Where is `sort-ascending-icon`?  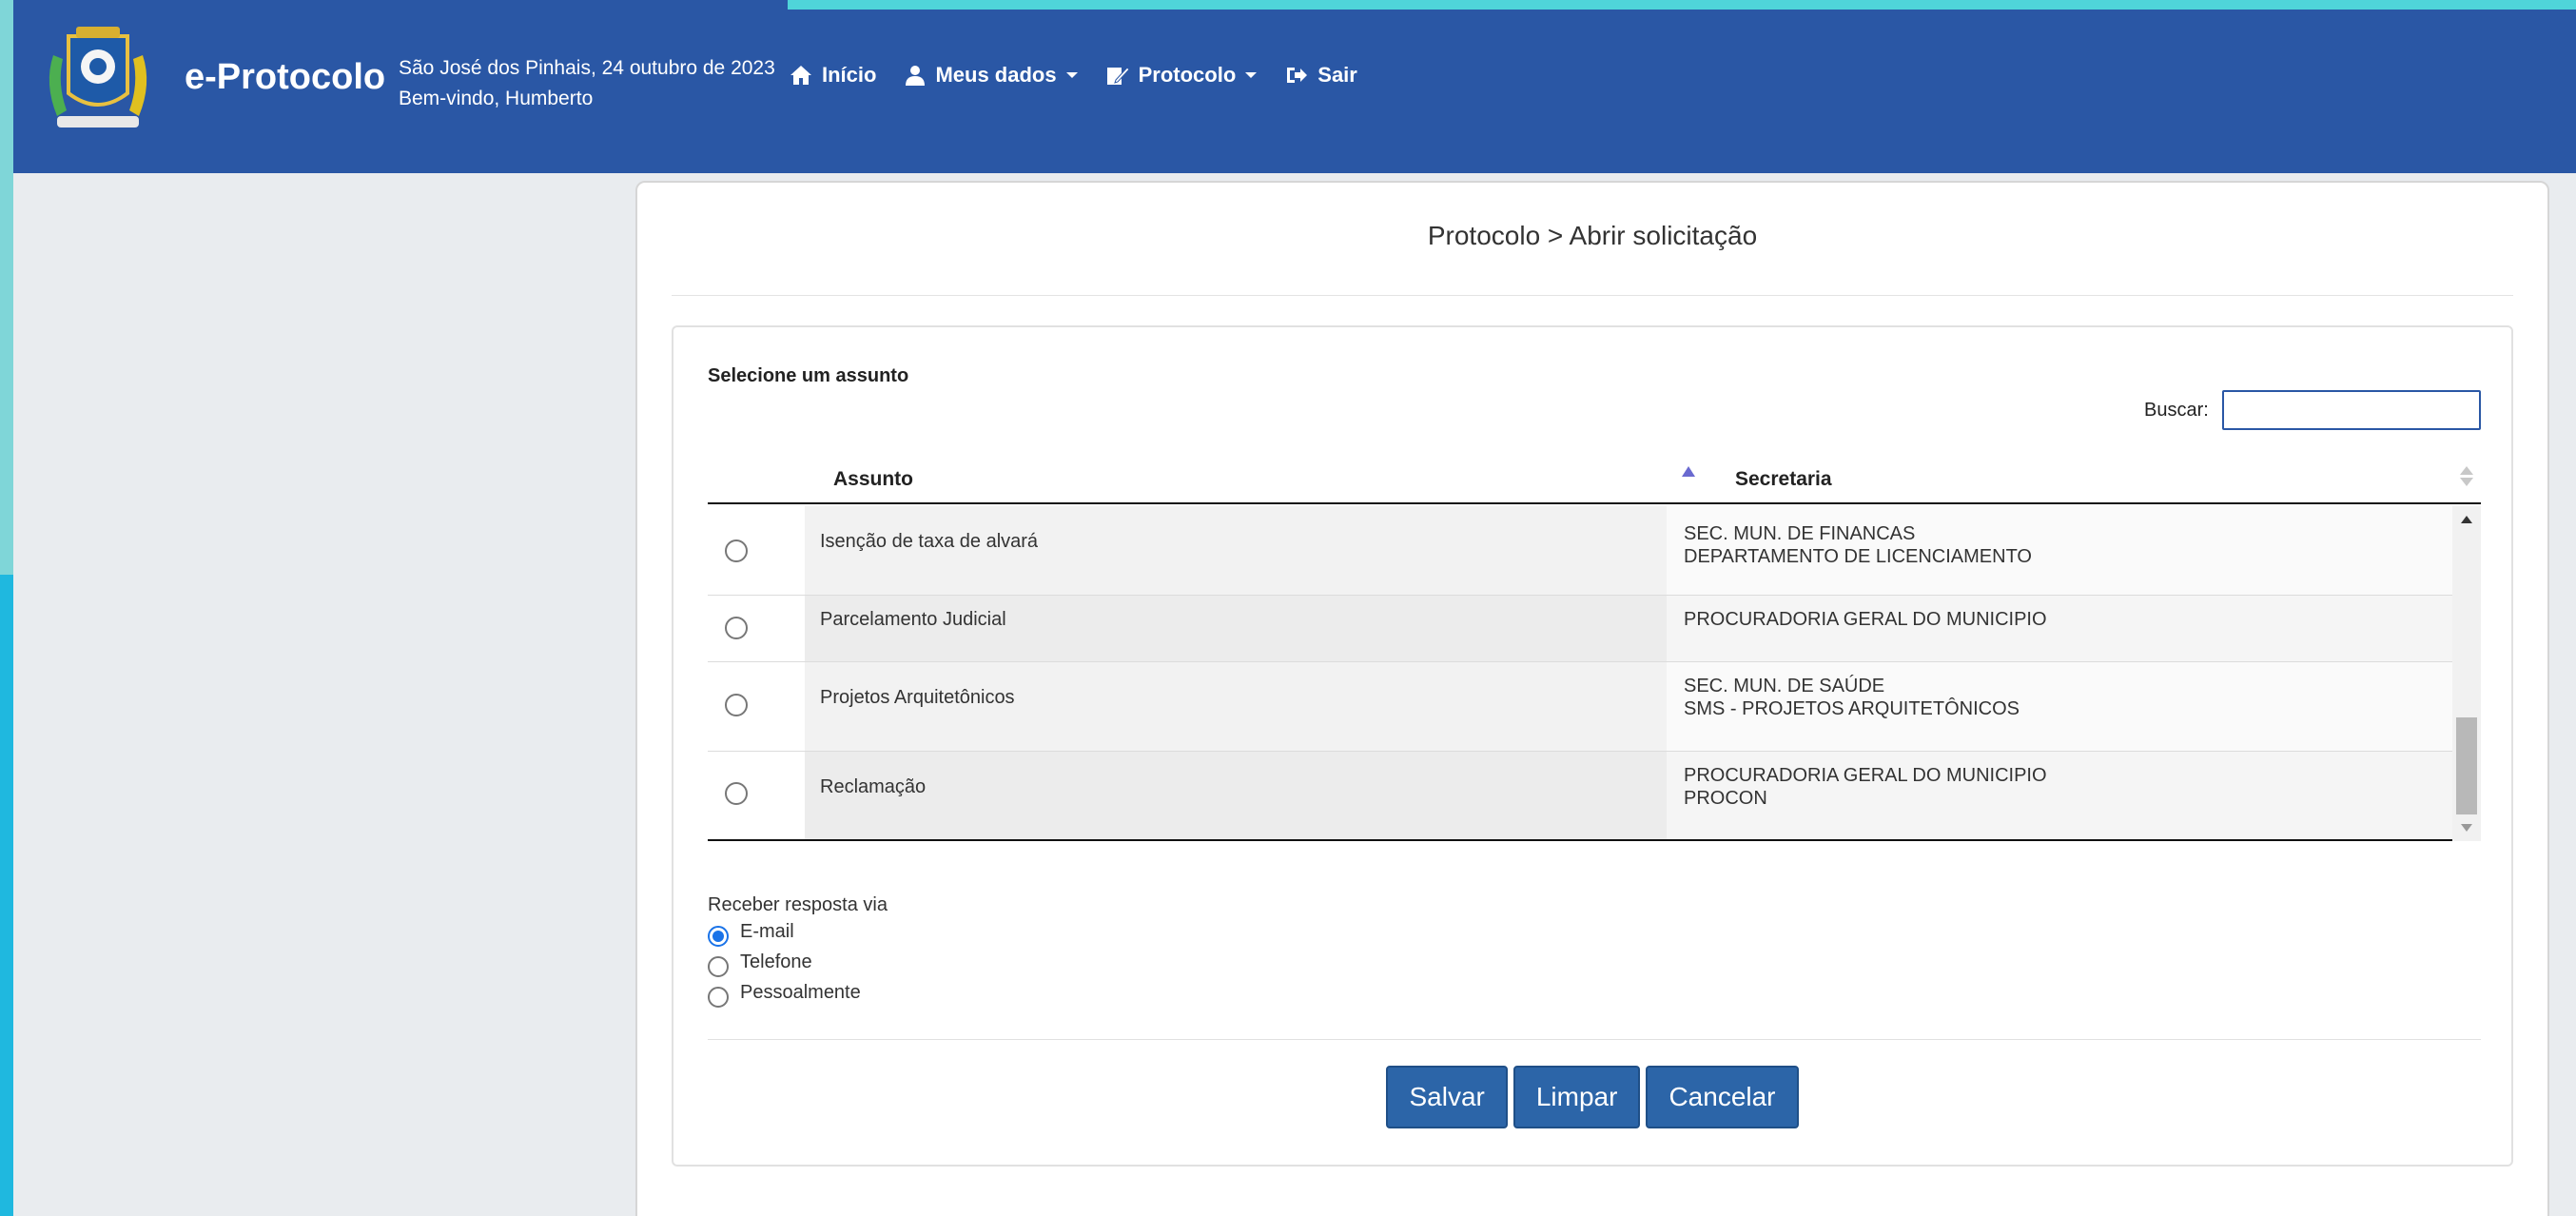 sort-ascending-icon is located at coordinates (1689, 471).